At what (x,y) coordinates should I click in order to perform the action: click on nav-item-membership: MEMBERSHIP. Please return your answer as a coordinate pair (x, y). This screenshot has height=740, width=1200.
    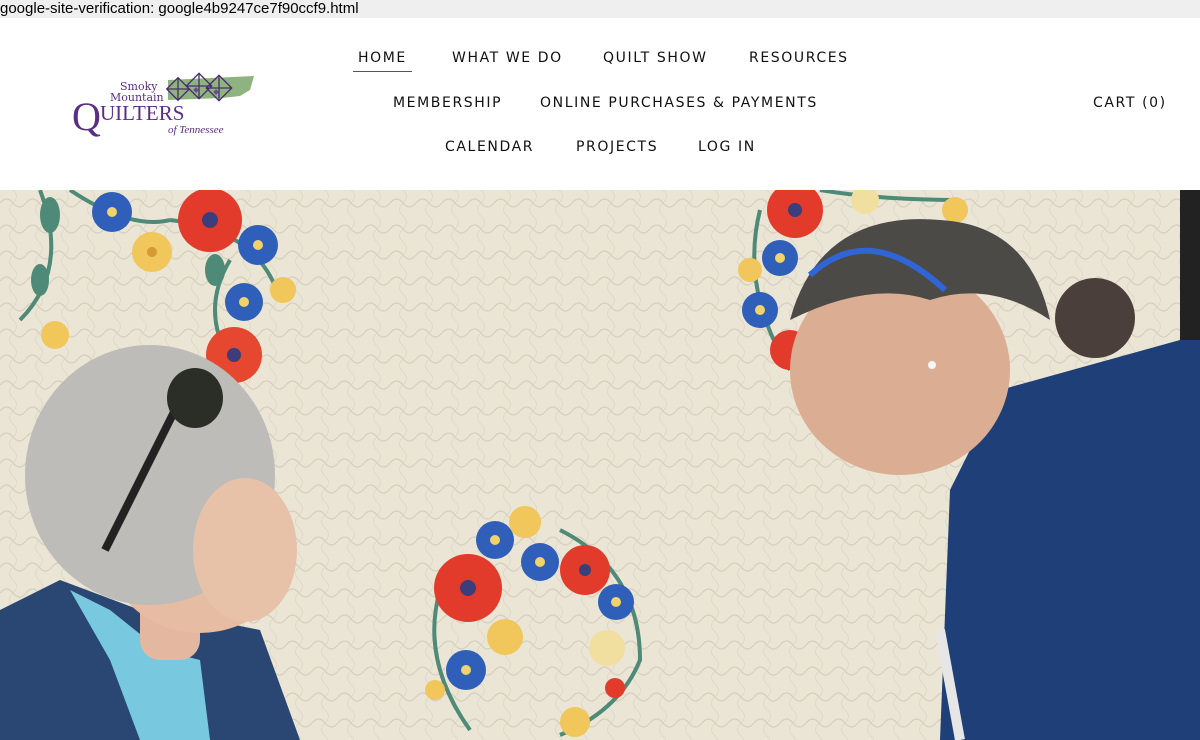
    Looking at the image, I should click on (447, 103).